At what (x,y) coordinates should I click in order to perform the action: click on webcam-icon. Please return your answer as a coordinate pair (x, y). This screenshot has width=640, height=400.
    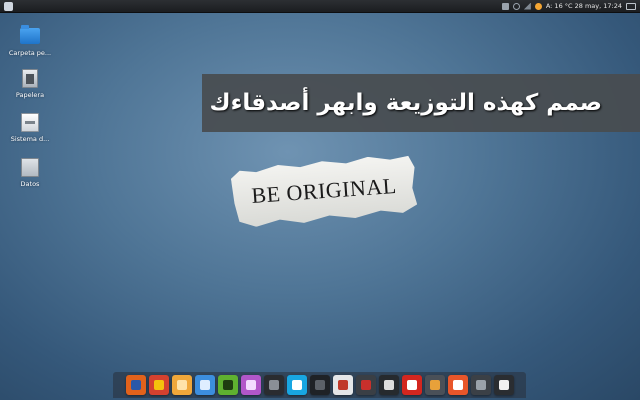
    Looking at the image, I should click on (319, 385).